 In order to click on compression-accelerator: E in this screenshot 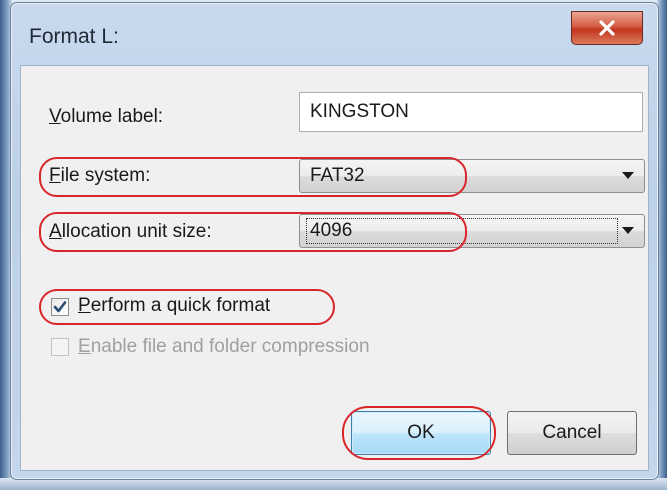, I will do `click(84, 346)`.